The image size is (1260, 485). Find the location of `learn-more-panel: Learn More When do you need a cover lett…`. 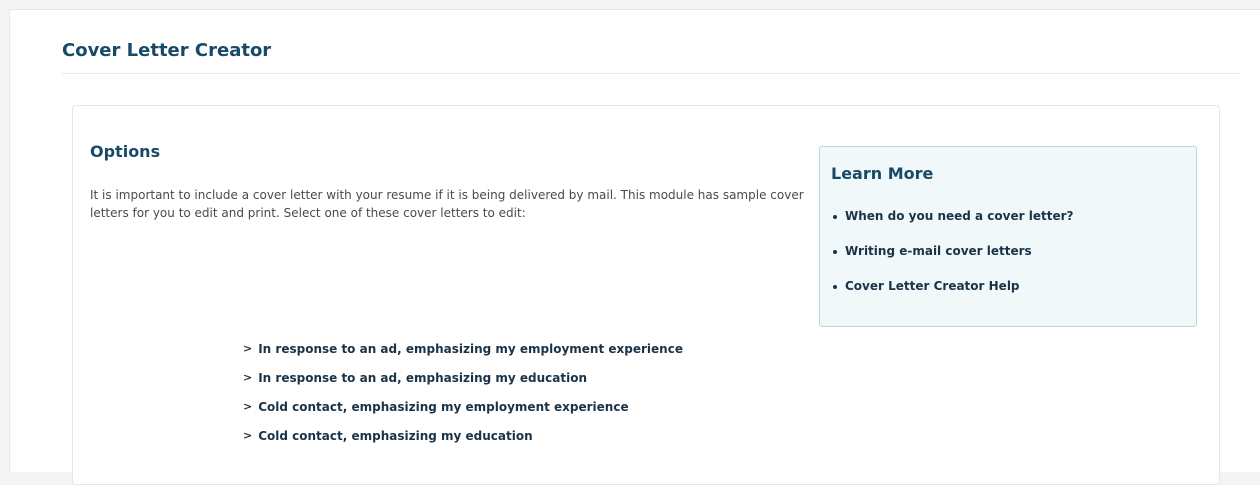

learn-more-panel: Learn More When do you need a cover lett… is located at coordinates (1008, 236).